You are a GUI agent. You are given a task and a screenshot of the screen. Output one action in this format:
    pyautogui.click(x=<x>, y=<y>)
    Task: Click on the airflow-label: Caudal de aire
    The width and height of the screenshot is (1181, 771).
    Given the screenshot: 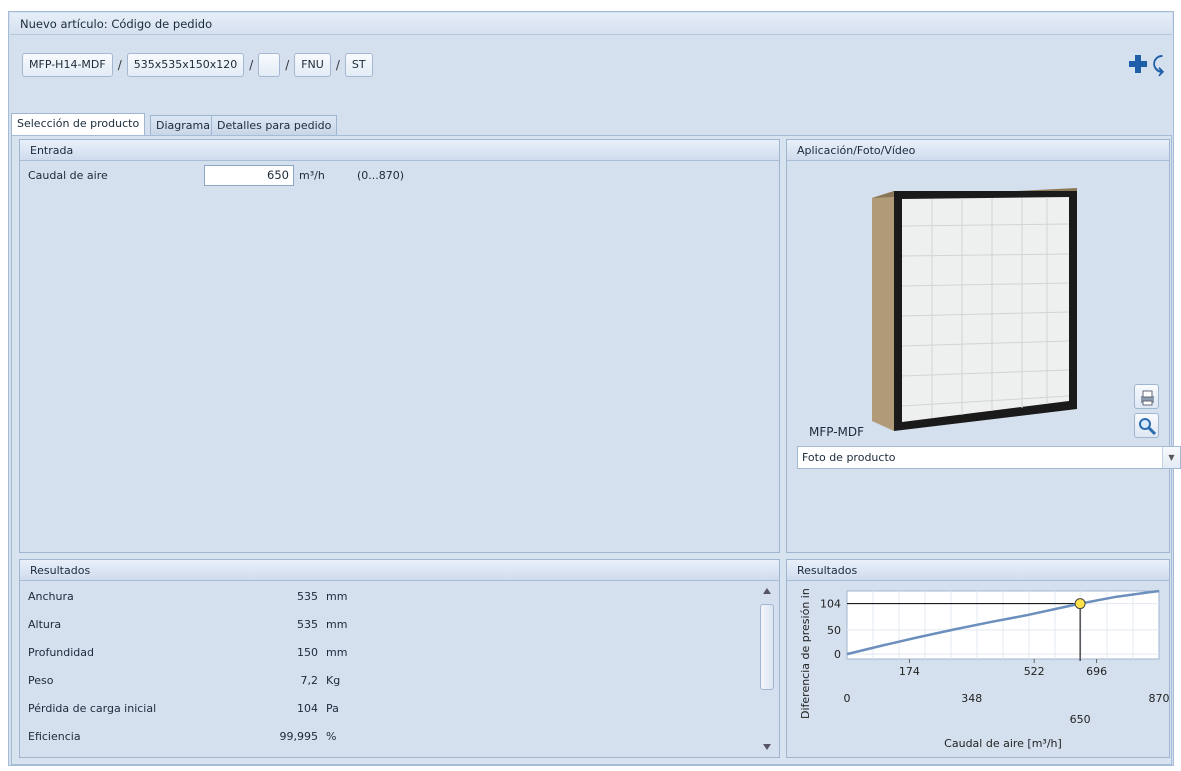 What is the action you would take?
    pyautogui.click(x=68, y=175)
    